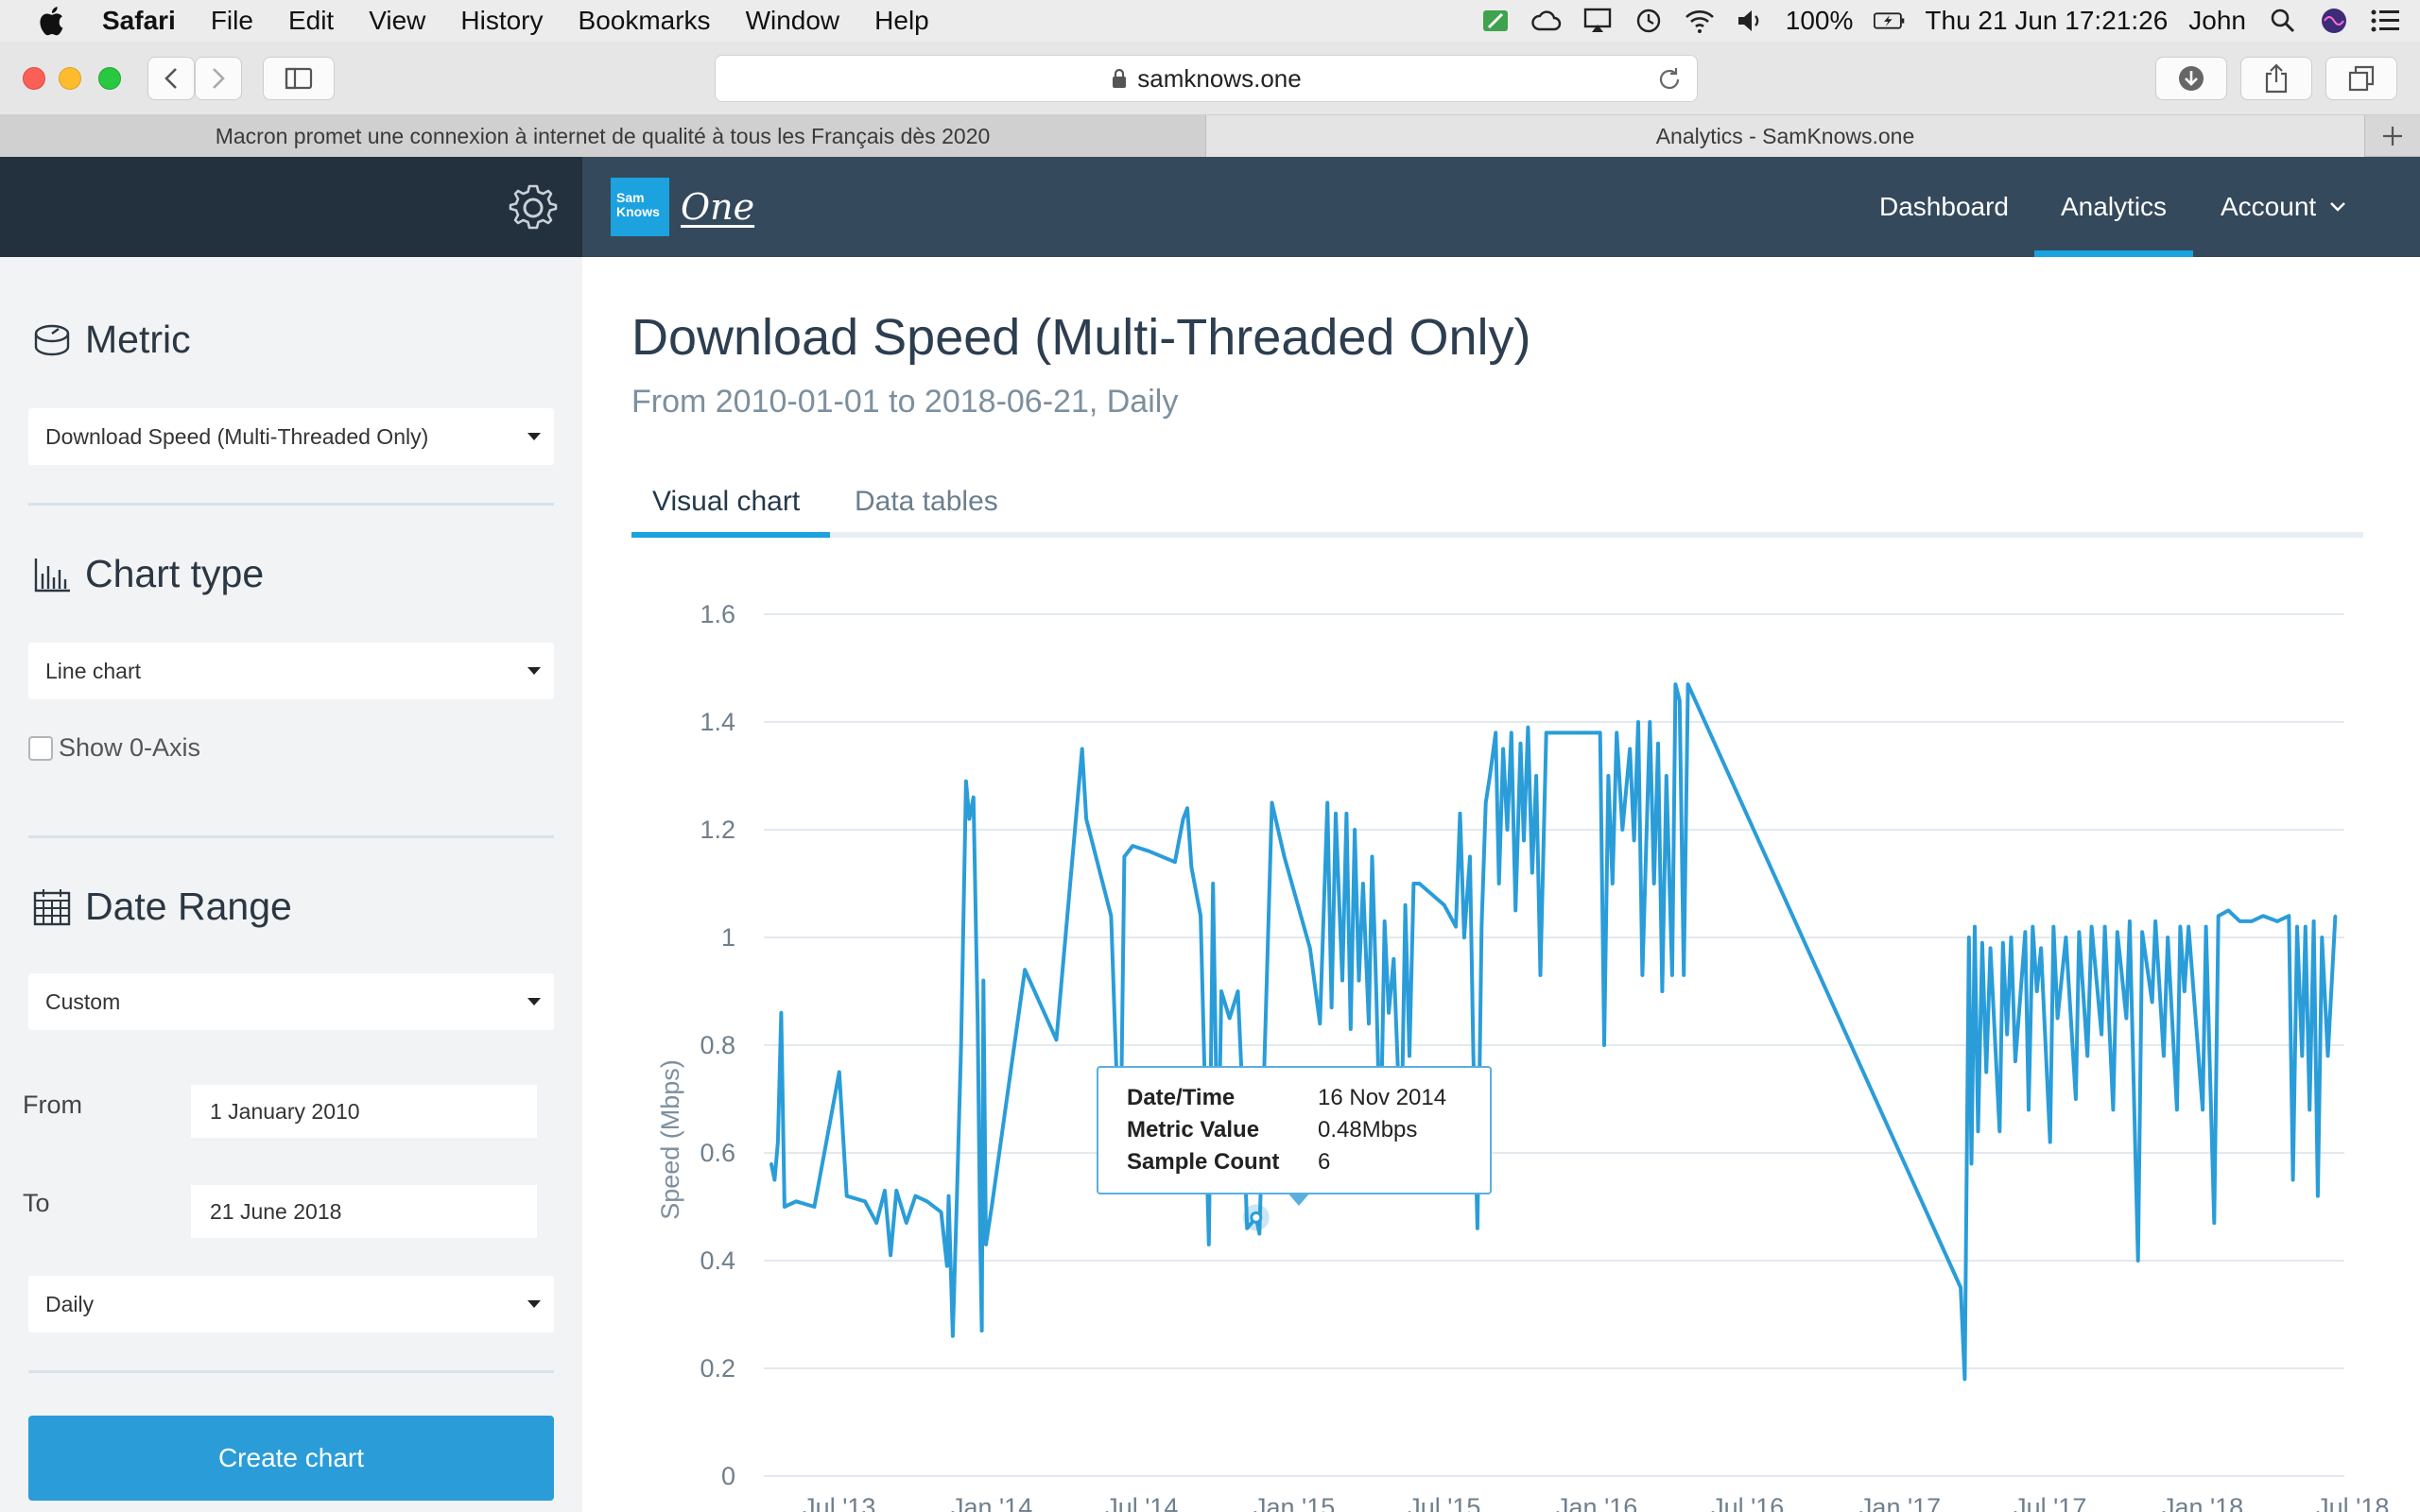 This screenshot has width=2420, height=1512. What do you see at coordinates (1649, 21) in the screenshot?
I see `time-machine-icon` at bounding box center [1649, 21].